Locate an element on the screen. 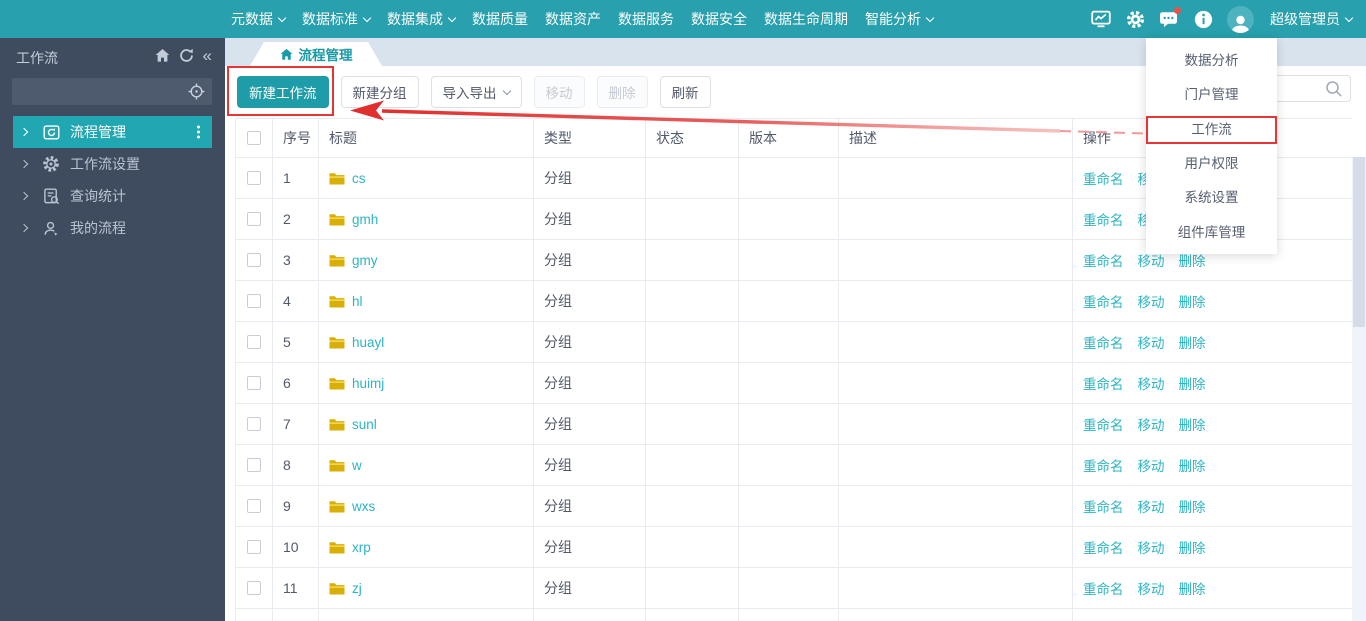 The height and width of the screenshot is (621, 1366). toolbar-button: 新建分组 is located at coordinates (379, 92).